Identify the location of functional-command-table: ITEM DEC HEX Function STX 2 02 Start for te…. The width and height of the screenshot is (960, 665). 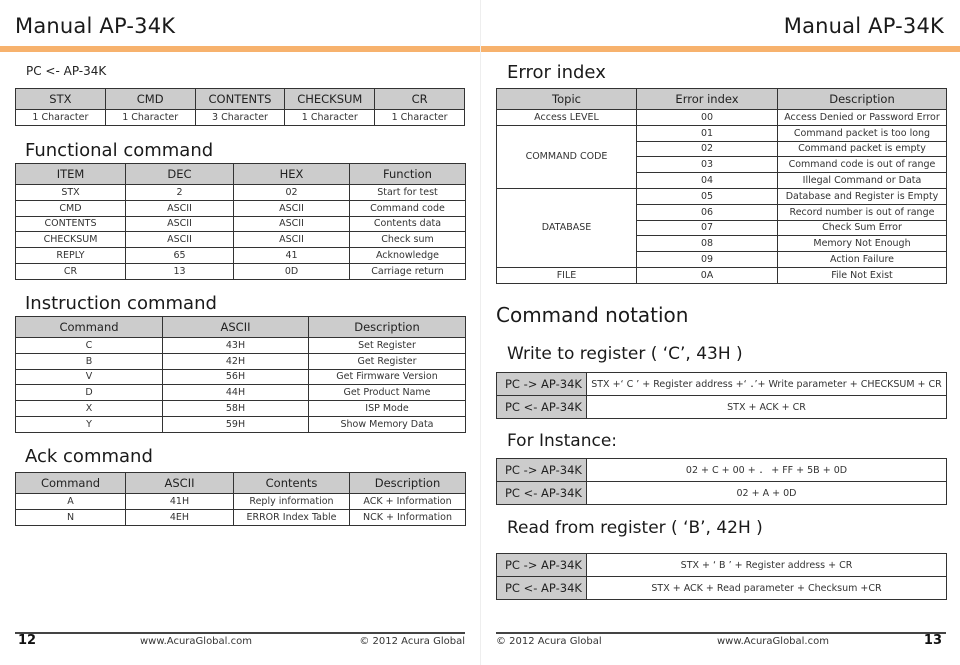
(240, 221).